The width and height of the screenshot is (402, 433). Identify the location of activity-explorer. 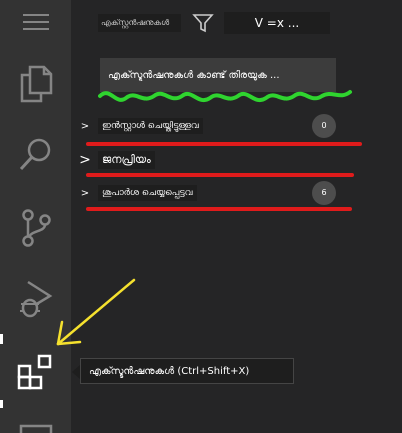
(35, 84).